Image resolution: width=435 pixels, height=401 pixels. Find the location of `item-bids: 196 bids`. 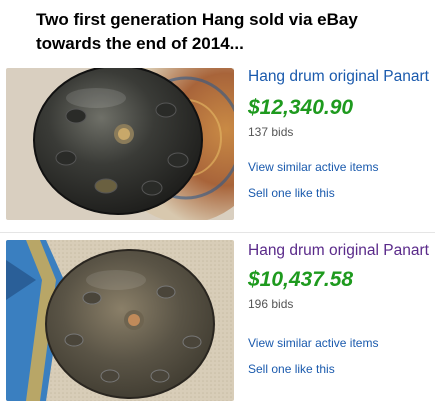

item-bids: 196 bids is located at coordinates (271, 304).